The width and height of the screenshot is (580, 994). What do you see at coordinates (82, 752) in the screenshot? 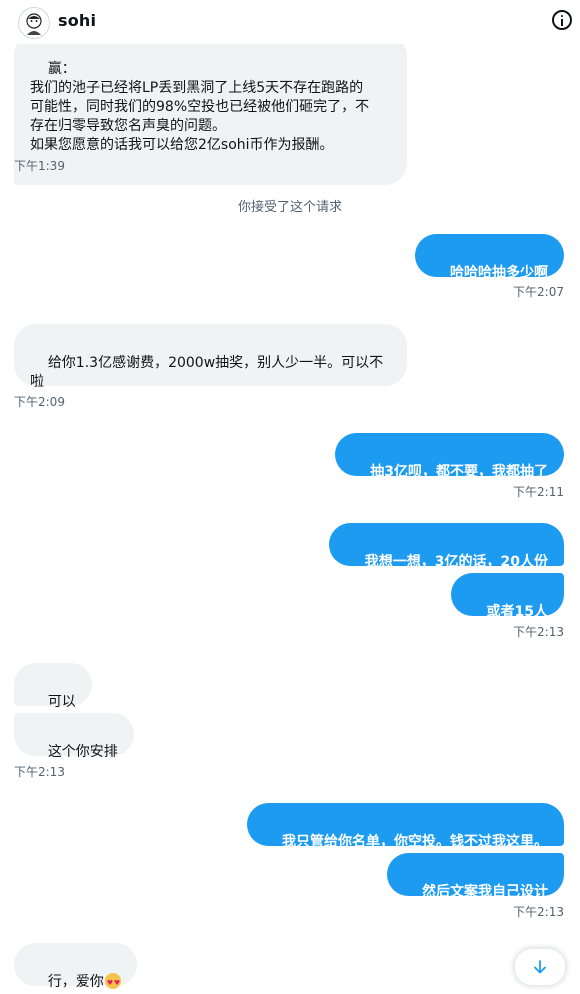
I see `message-text: 这个你安排` at bounding box center [82, 752].